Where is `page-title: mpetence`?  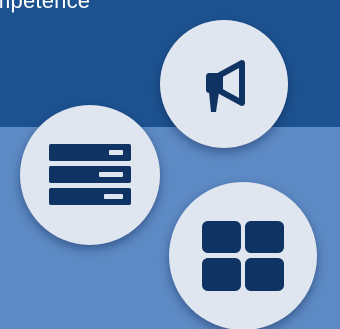
page-title: mpetence is located at coordinates (45, 6).